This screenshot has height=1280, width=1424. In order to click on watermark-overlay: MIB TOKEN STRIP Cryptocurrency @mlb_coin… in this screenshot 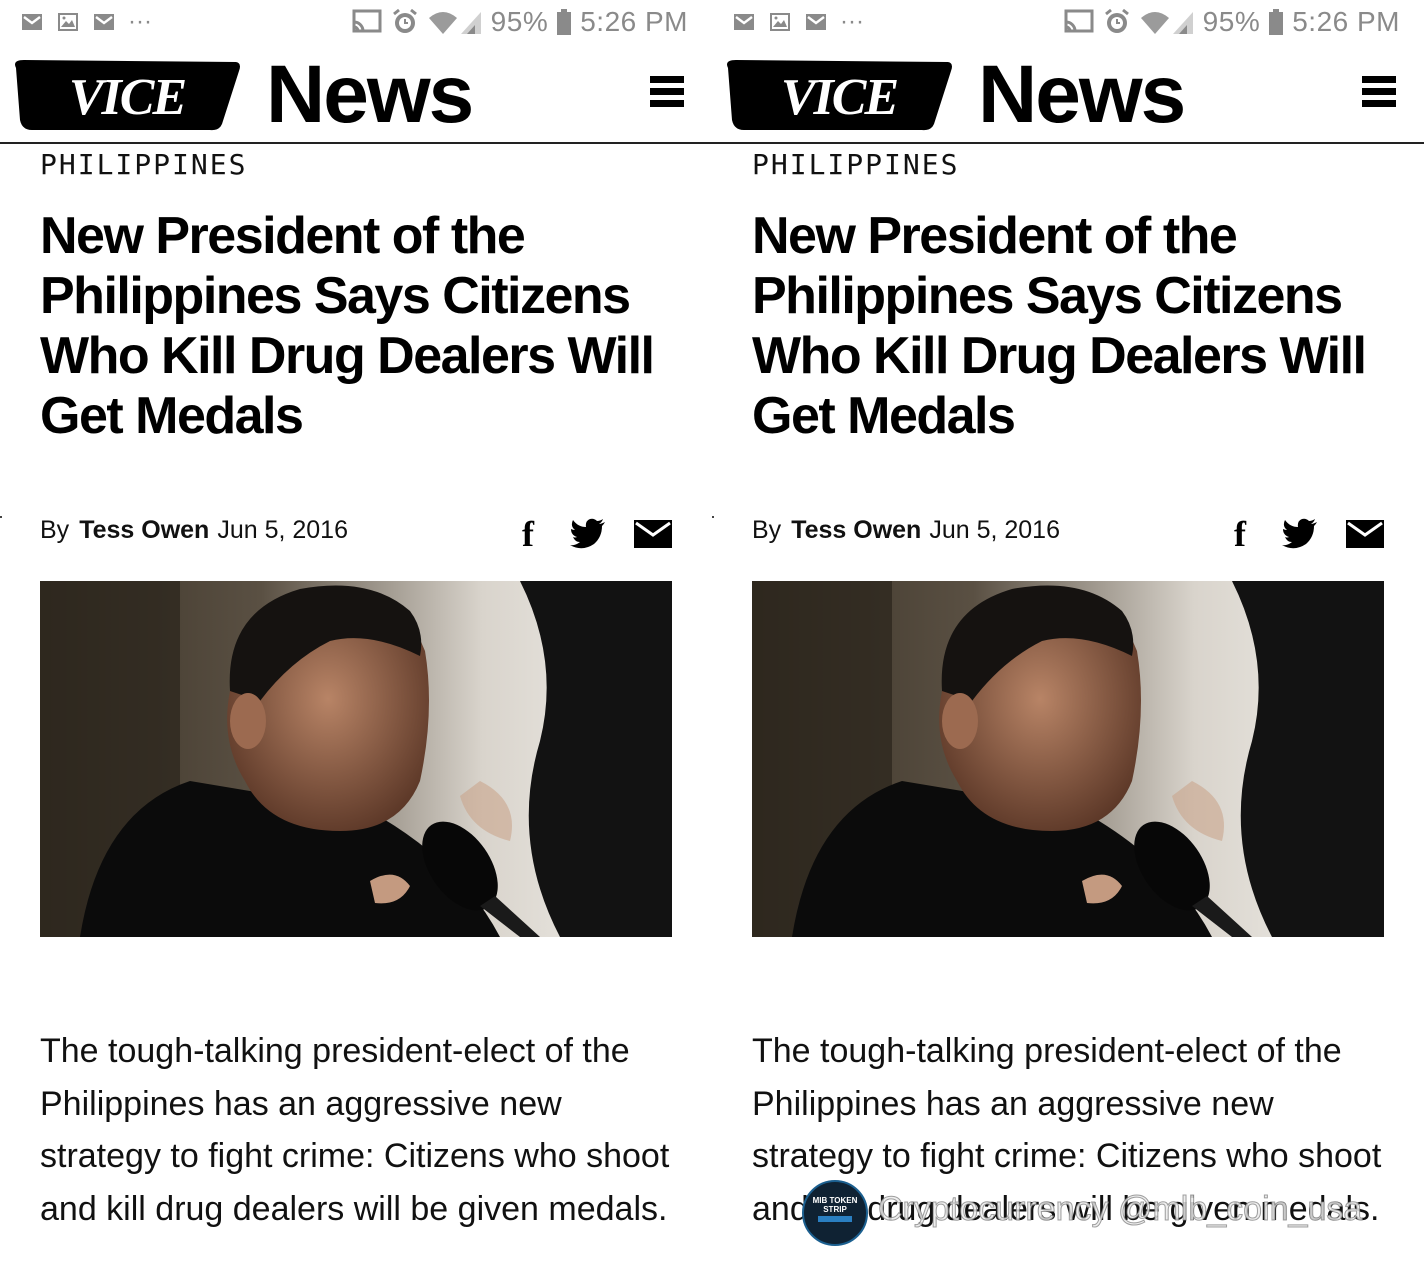, I will do `click(1102, 1213)`.